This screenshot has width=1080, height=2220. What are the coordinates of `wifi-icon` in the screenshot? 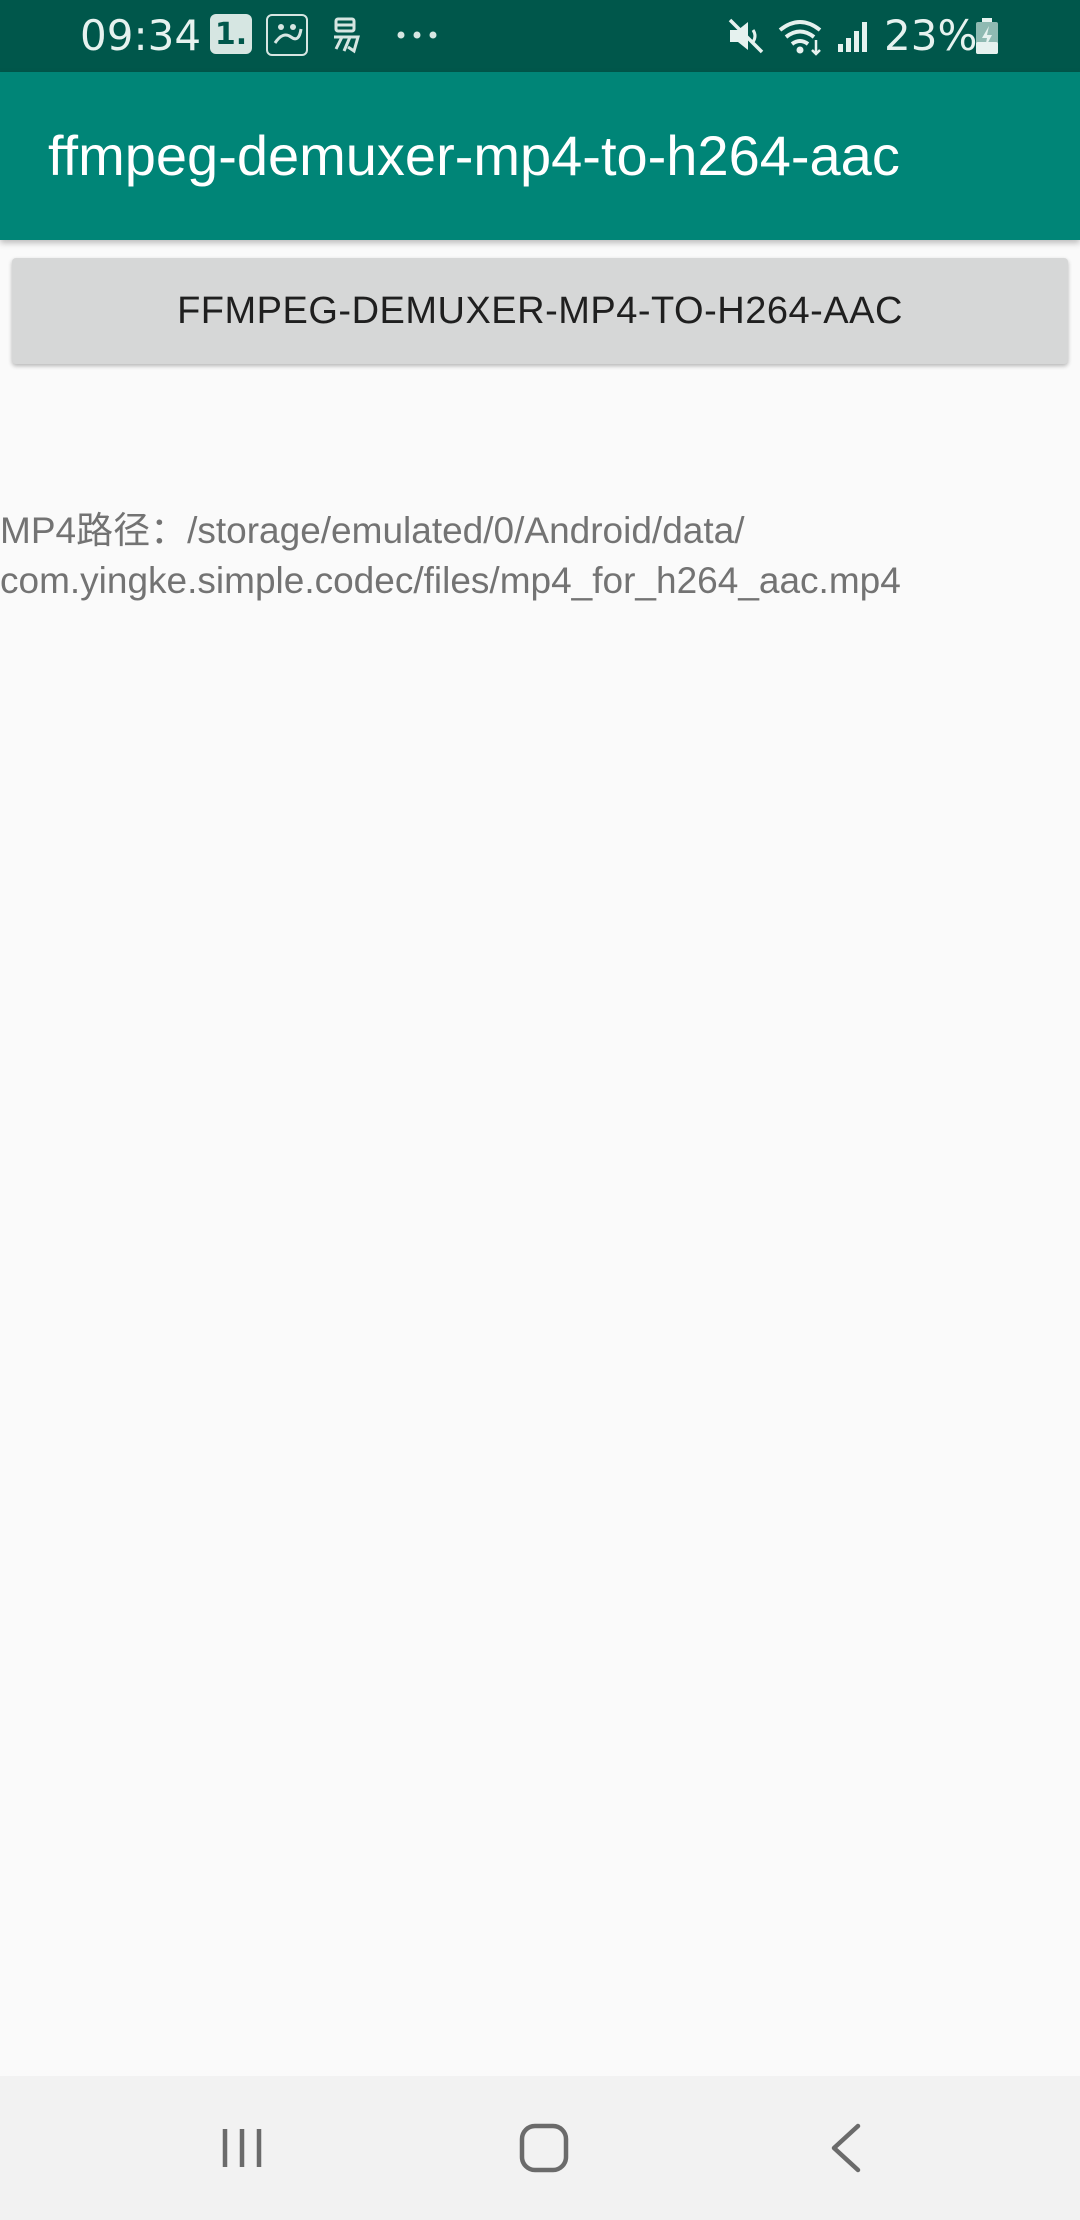 It's located at (801, 36).